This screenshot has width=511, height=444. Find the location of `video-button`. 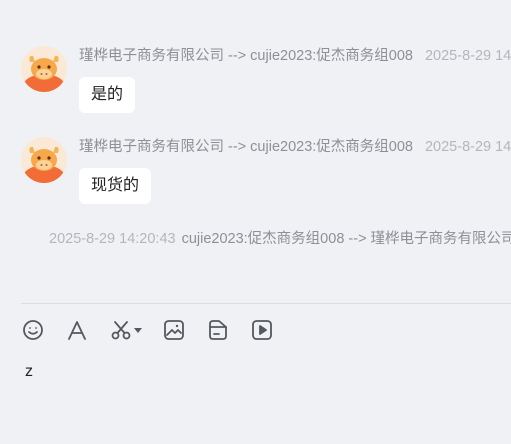

video-button is located at coordinates (262, 330).